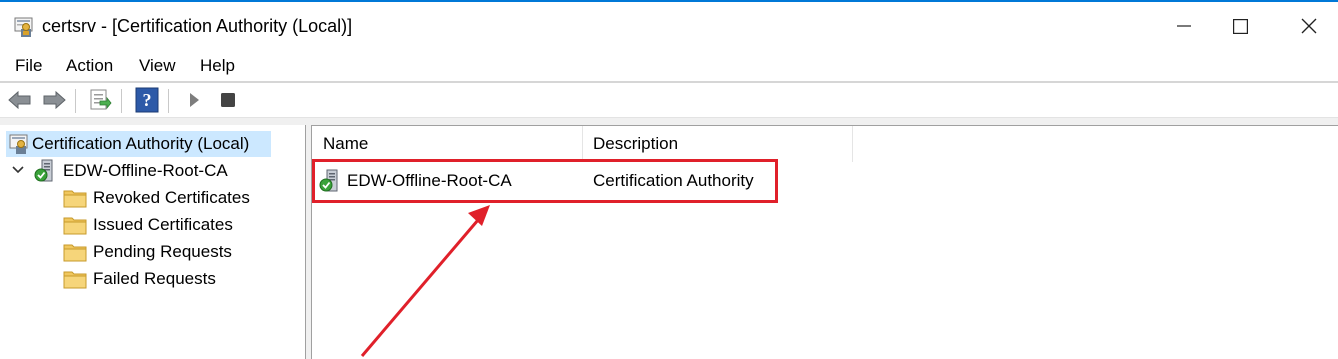 This screenshot has width=1338, height=359. Describe the element at coordinates (45, 171) in the screenshot. I see `ca-server-icon` at that location.